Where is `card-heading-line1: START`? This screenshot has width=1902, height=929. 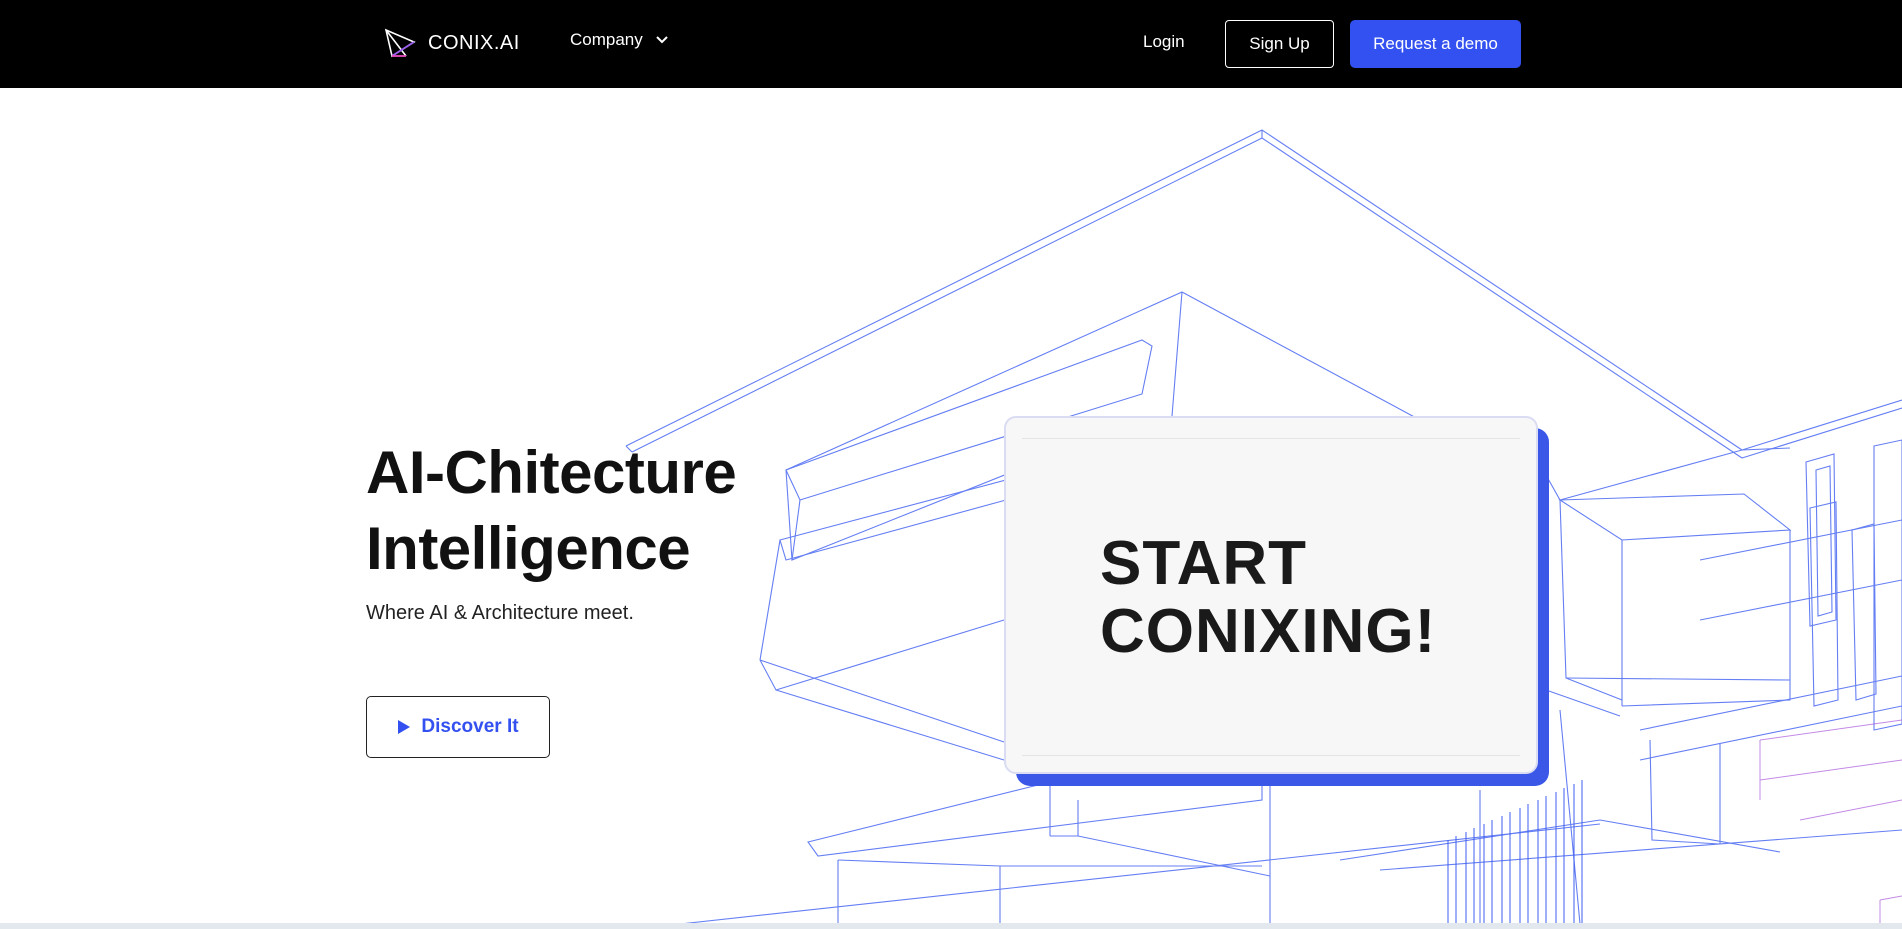 card-heading-line1: START is located at coordinates (1204, 563).